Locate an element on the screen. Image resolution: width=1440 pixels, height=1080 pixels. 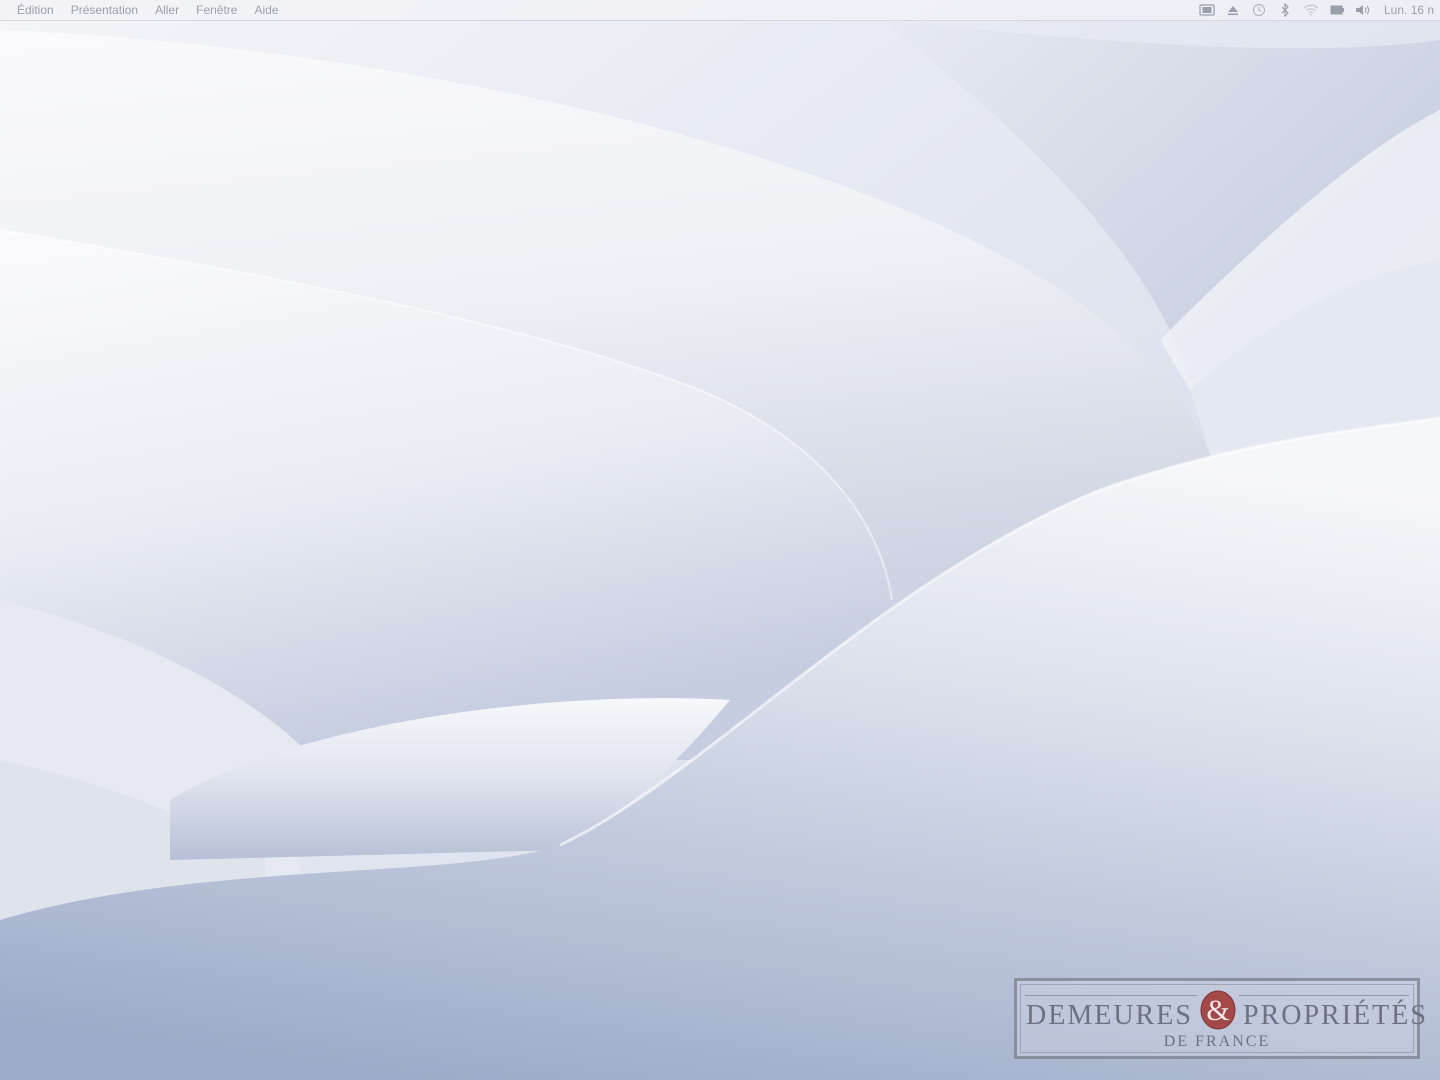
menu-bar-left: Édition Présentation Aller Fenêtre Aide is located at coordinates (148, 10).